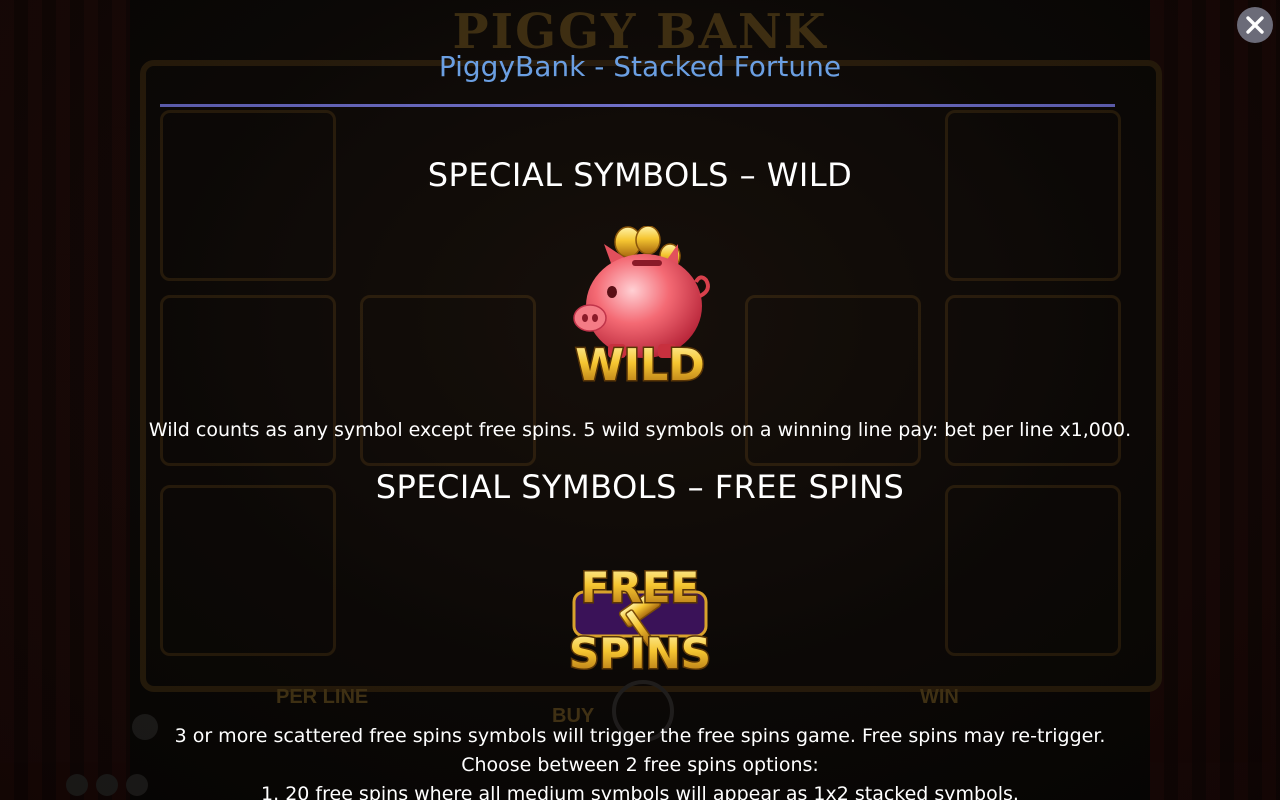 The image size is (1280, 800). What do you see at coordinates (640, 765) in the screenshot?
I see `free-spins-description-line: Choose between 2 free spins options:` at bounding box center [640, 765].